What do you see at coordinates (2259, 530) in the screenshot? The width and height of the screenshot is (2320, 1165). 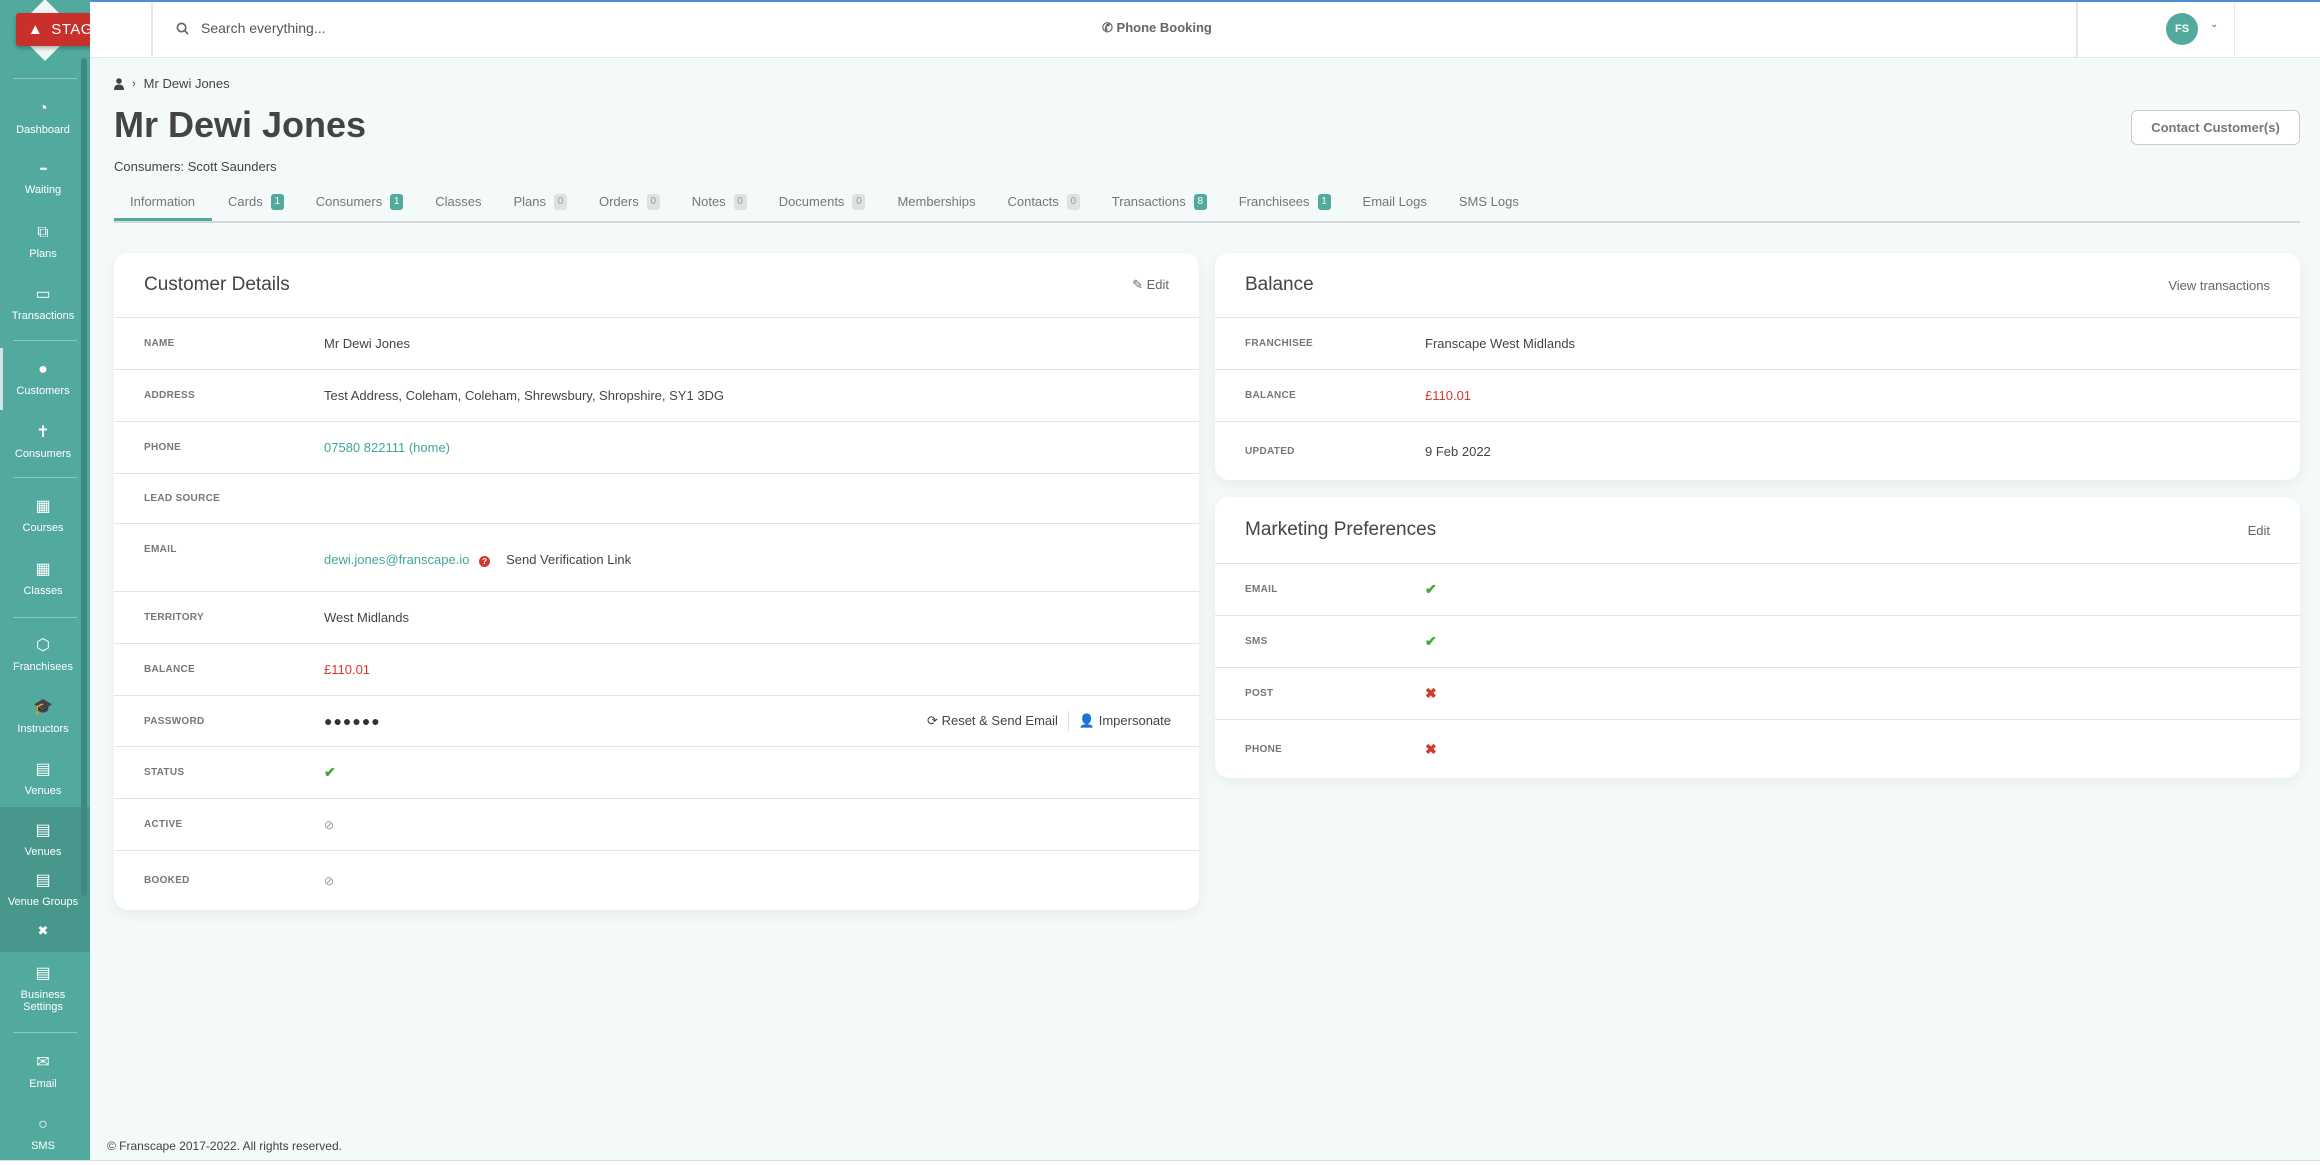 I see `edit-button: Edit` at bounding box center [2259, 530].